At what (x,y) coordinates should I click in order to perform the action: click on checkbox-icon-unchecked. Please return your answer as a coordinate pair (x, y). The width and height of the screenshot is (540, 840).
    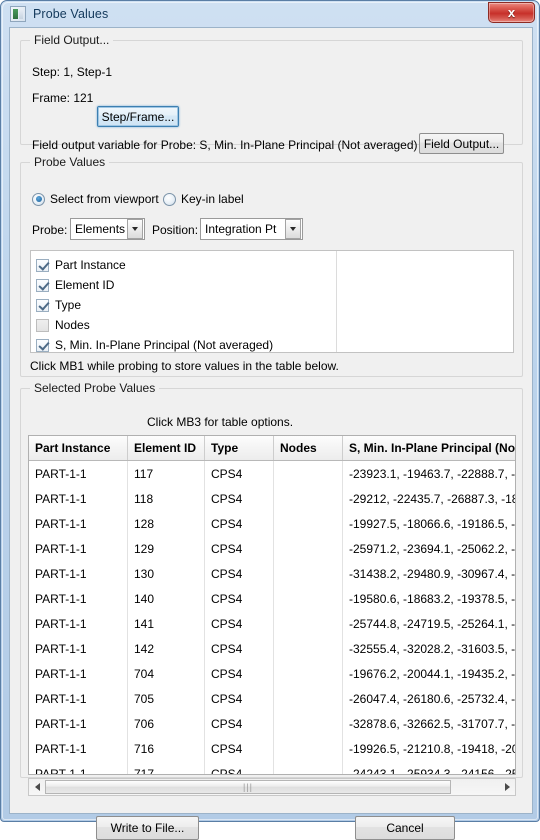
    Looking at the image, I should click on (42, 325).